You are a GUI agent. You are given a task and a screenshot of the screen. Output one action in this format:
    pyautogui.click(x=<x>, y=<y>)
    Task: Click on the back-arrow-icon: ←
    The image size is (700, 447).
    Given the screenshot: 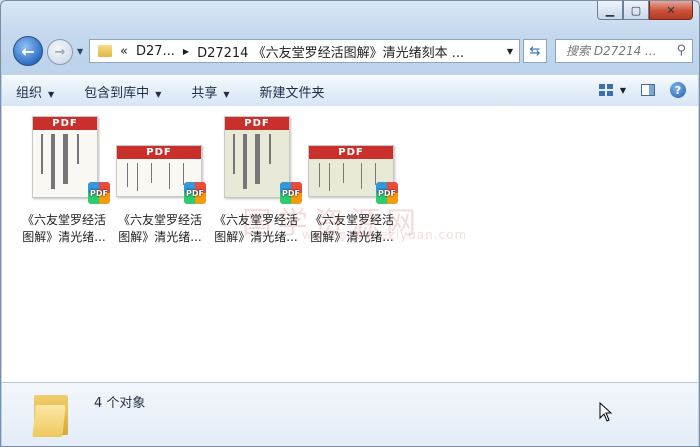 What is the action you would take?
    pyautogui.click(x=28, y=51)
    